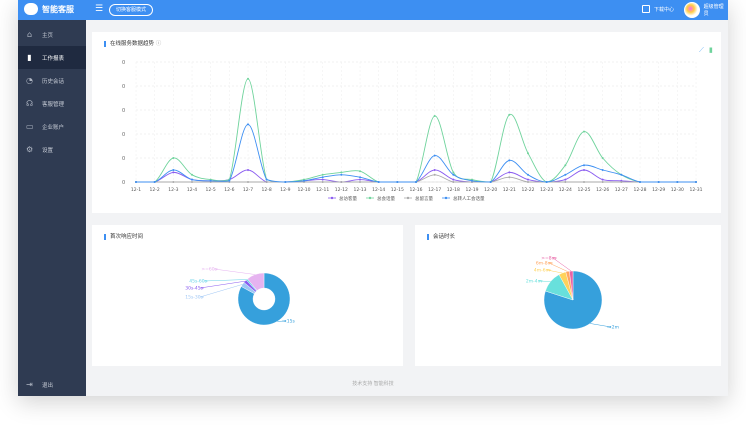  Describe the element at coordinates (373, 10) in the screenshot. I see `top-header: 智能客服 ☰ 切换客服模式 下载中心 超级管理员` at that location.